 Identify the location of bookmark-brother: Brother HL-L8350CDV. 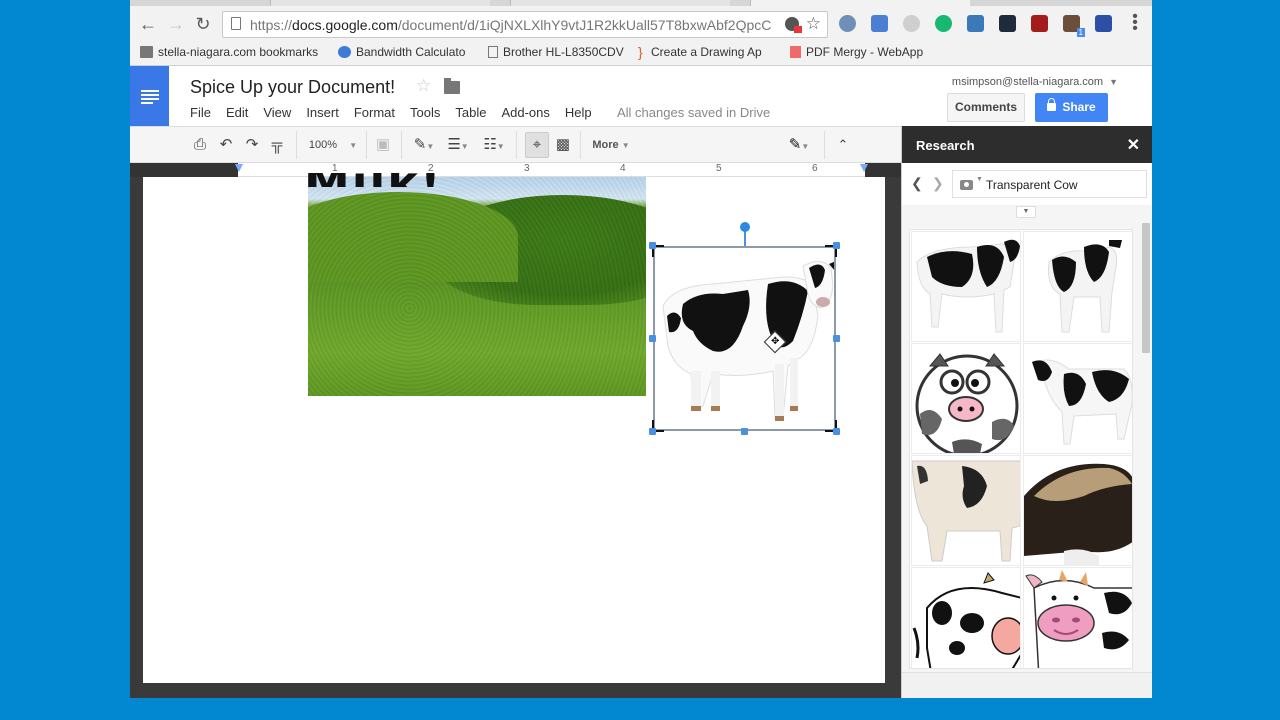
(556, 52).